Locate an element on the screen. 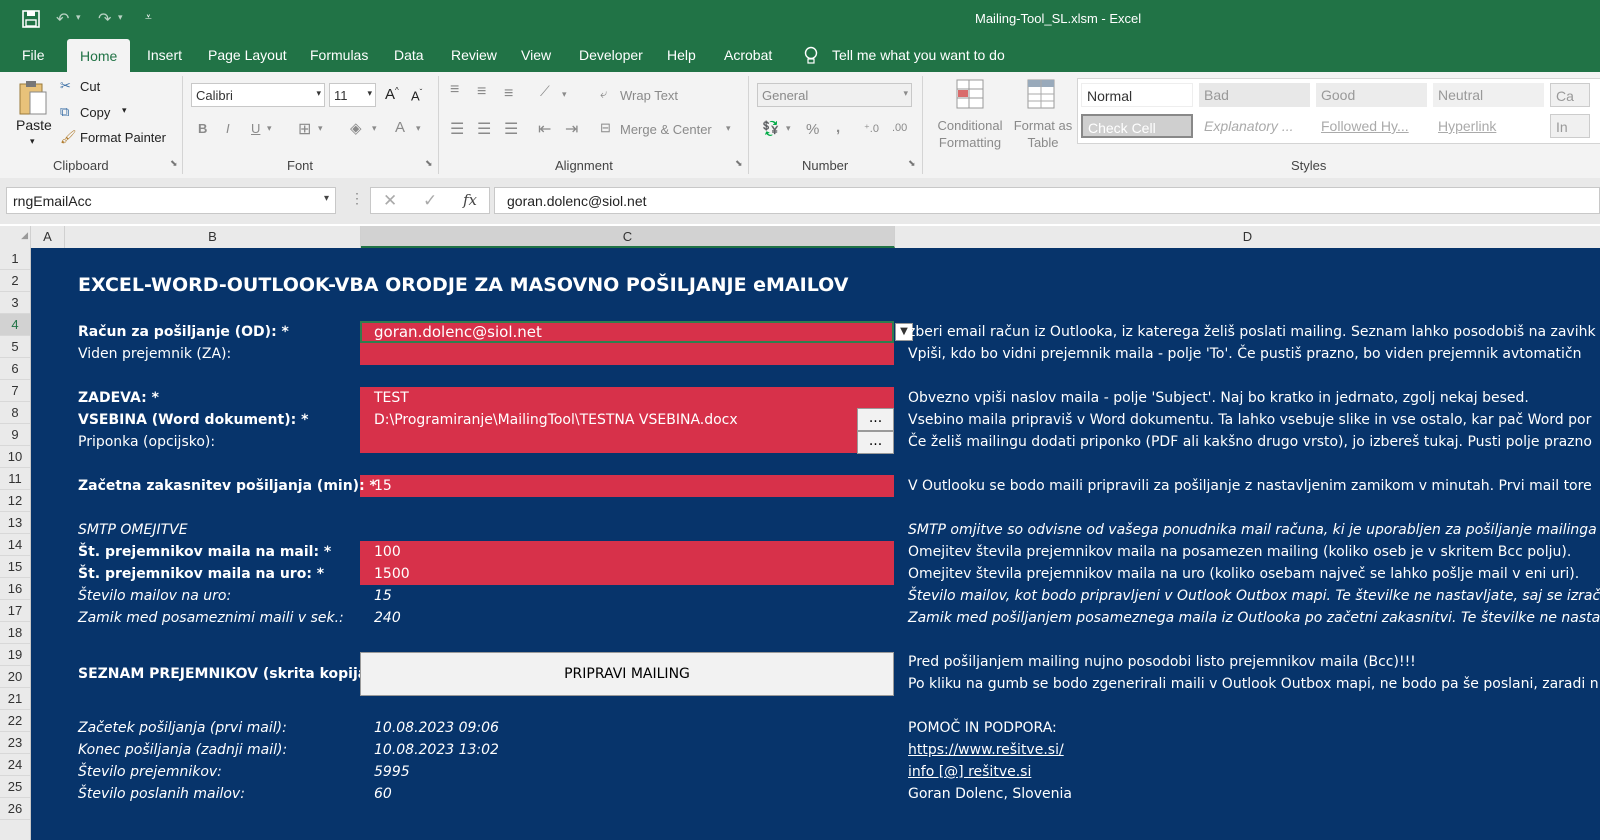  style-hyperlink: Hyperlink is located at coordinates (1488, 126).